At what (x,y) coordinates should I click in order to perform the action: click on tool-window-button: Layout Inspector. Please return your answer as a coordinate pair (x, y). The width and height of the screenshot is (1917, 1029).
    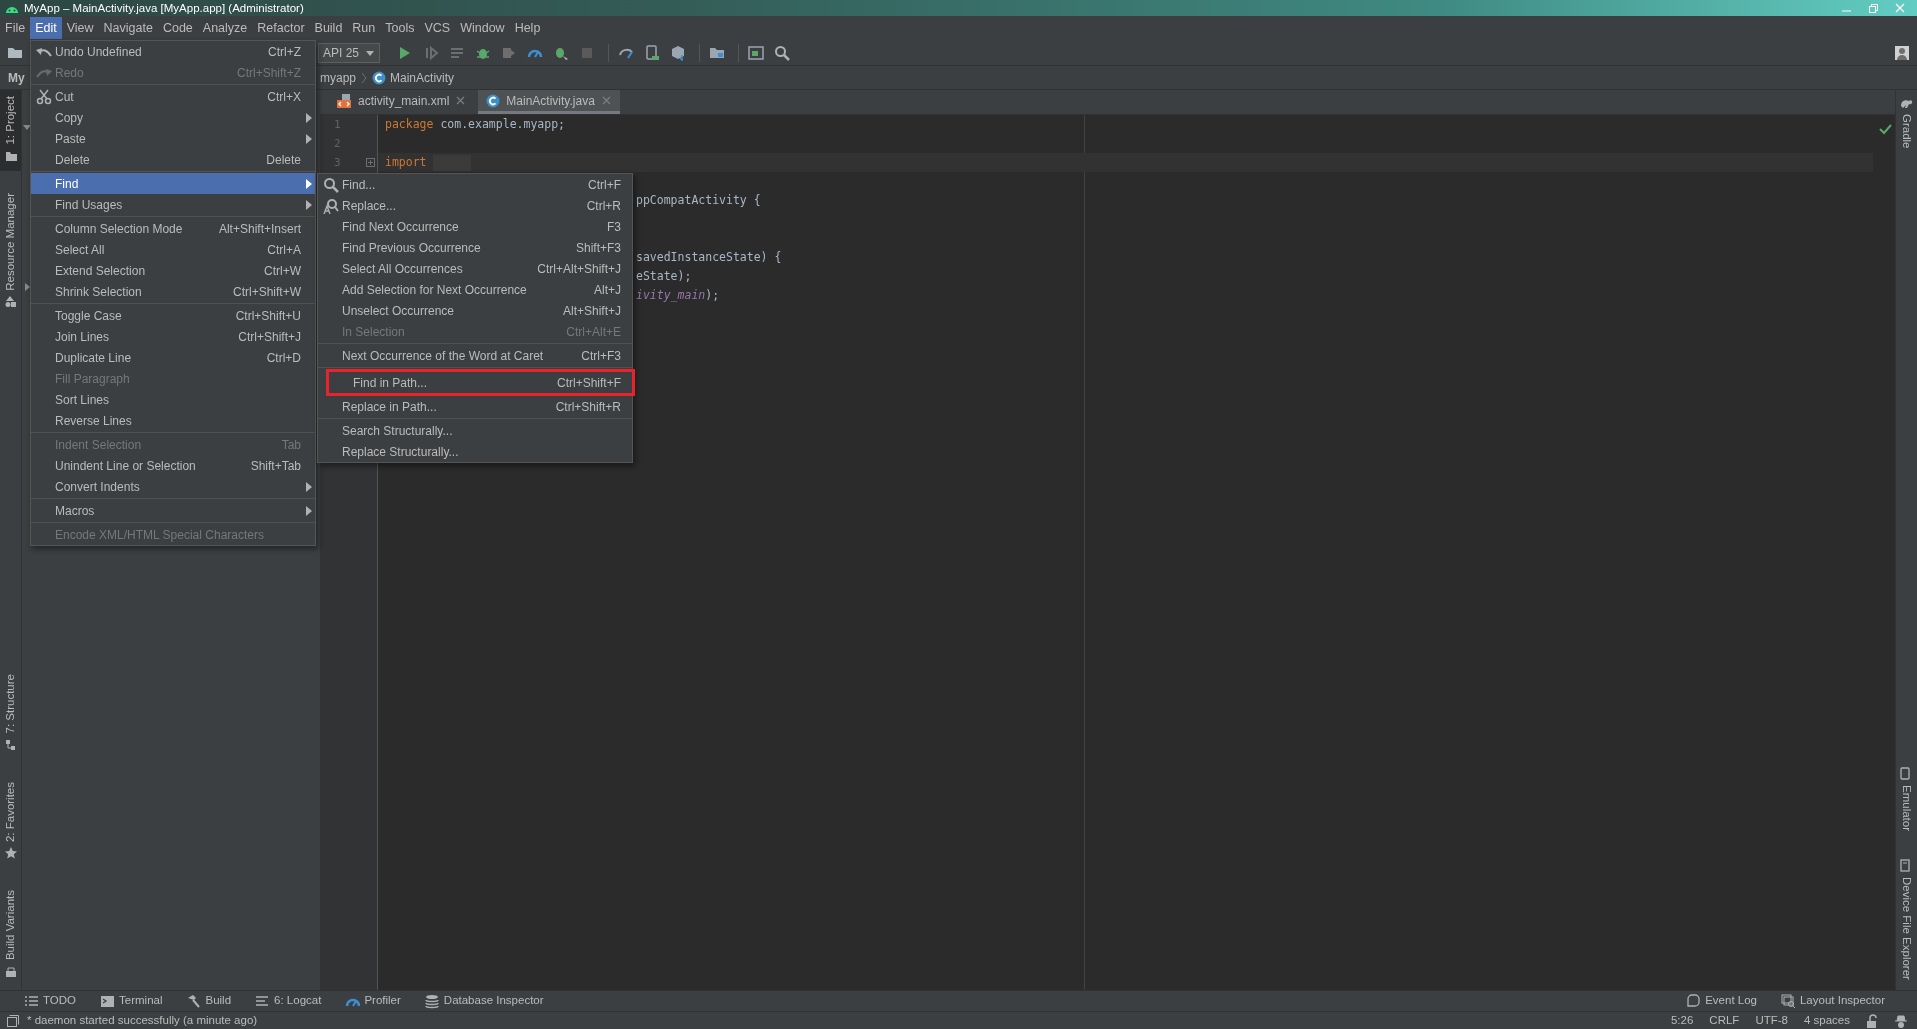
    Looking at the image, I should click on (1832, 1001).